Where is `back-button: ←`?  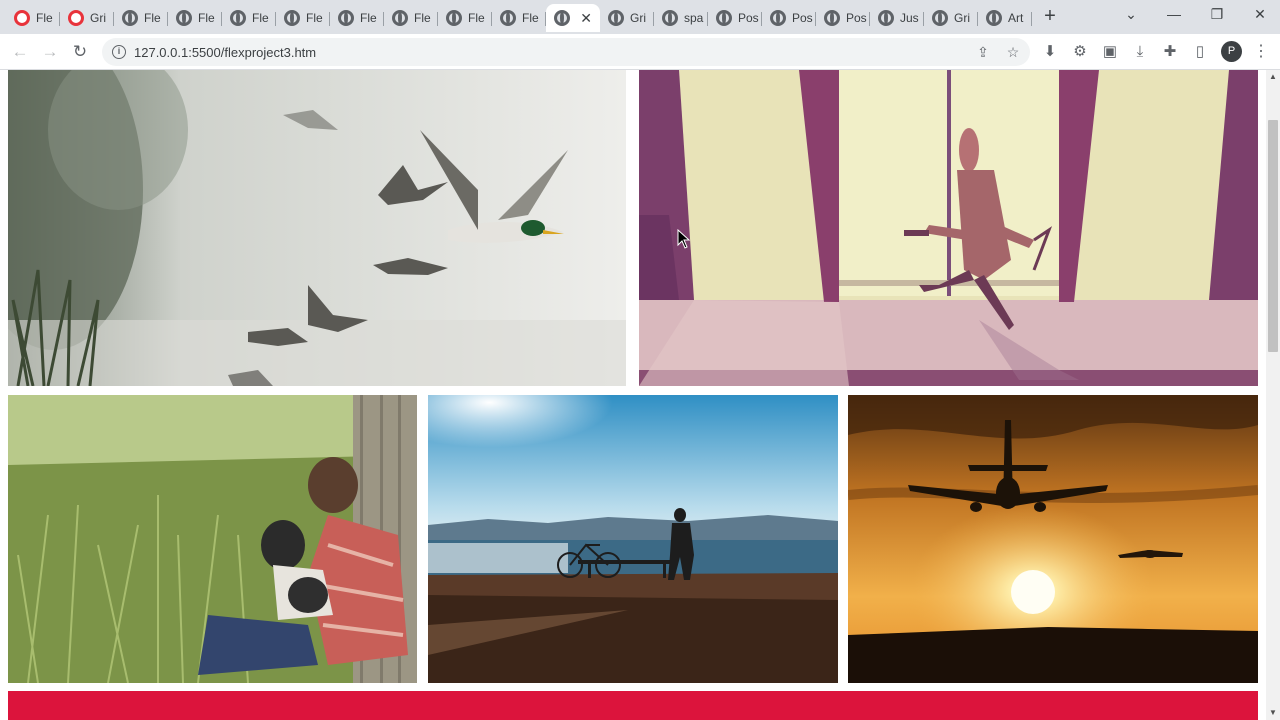
back-button: ← is located at coordinates (20, 52).